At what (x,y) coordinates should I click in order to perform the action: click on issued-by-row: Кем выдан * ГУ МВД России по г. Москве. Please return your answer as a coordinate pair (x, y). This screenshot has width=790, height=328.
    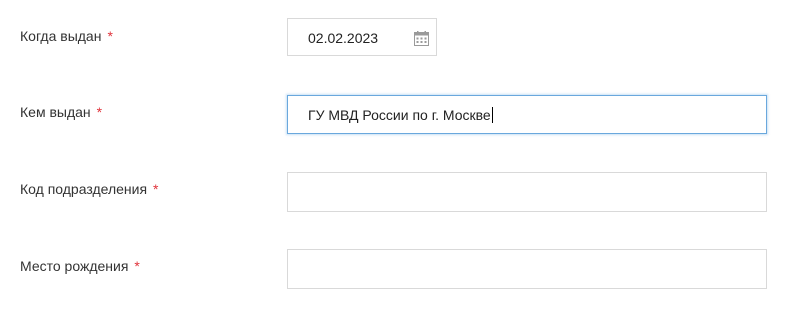
    Looking at the image, I should click on (395, 116).